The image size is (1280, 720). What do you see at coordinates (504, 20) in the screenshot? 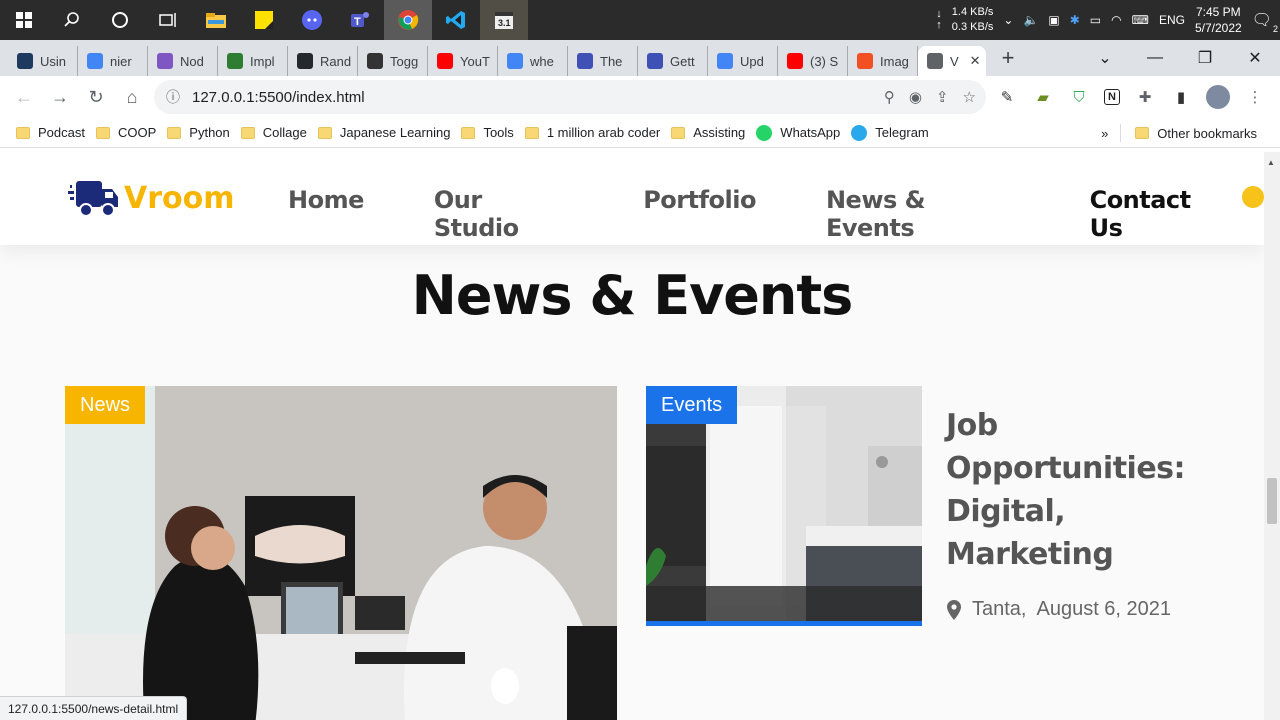
I see `clapperboard-app-icon: 3.1` at bounding box center [504, 20].